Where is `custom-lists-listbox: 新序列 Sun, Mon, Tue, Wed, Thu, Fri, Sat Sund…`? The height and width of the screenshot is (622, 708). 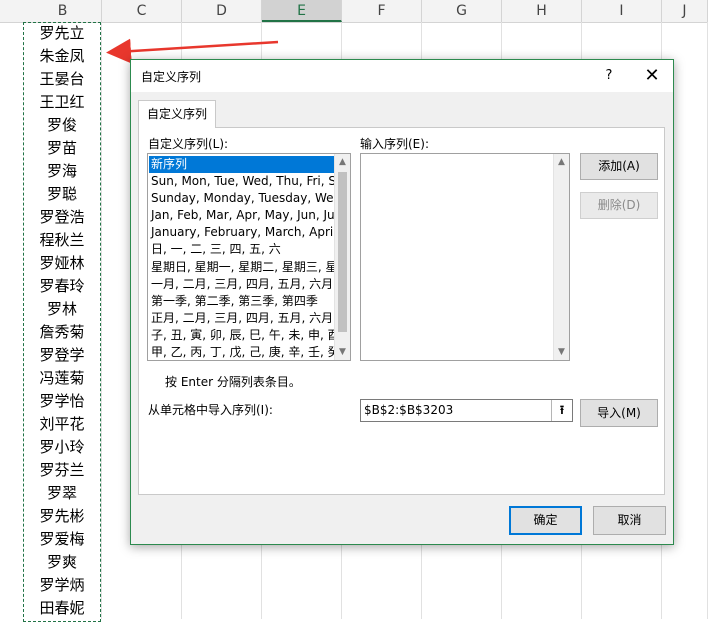
custom-lists-listbox: 新序列 Sun, Mon, Tue, Wed, Thu, Fri, Sat Sund… is located at coordinates (249, 257).